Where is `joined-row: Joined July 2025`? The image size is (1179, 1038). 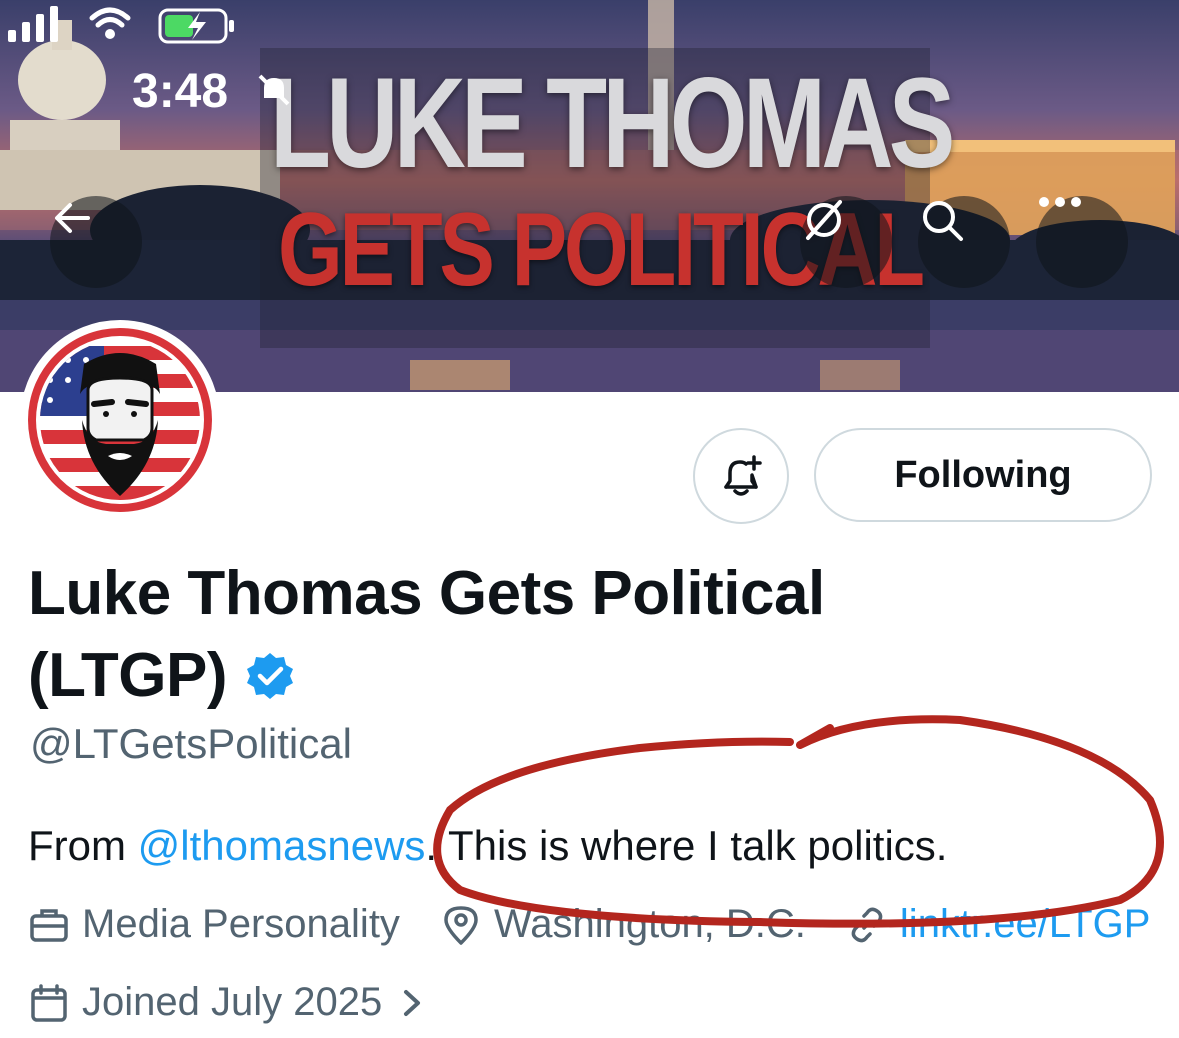
joined-row: Joined July 2025 is located at coordinates (232, 1002).